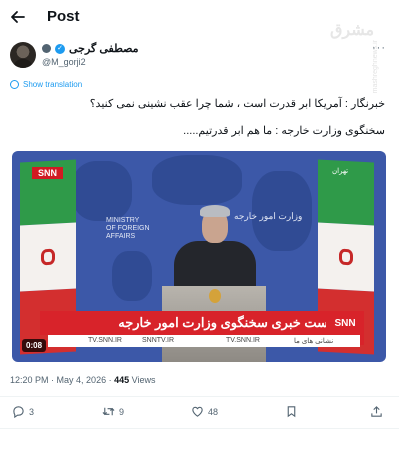 This screenshot has height=464, width=399. Describe the element at coordinates (48, 173) in the screenshot. I see `channel-tag: SNN` at that location.